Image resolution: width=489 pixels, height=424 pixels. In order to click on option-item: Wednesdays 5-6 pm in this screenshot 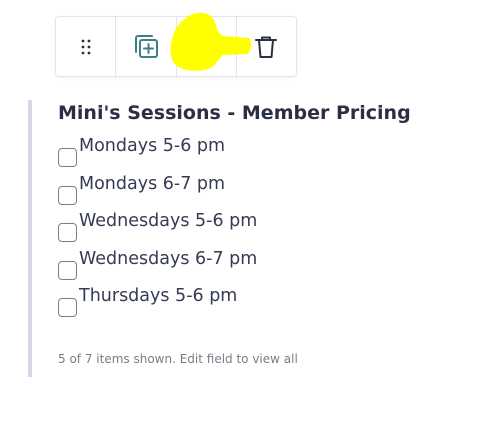, I will do `click(157, 226)`.